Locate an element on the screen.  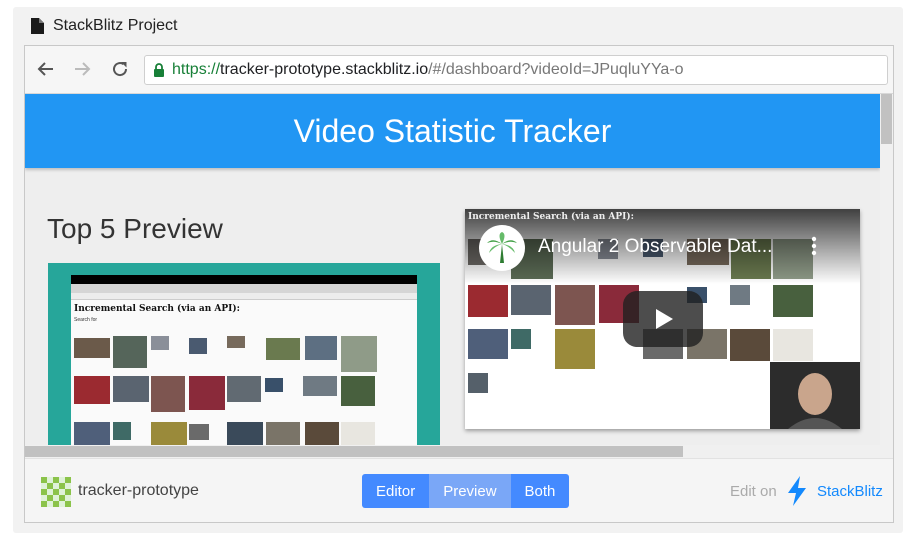
mock-heading: Incremental Search (via an API): is located at coordinates (157, 309).